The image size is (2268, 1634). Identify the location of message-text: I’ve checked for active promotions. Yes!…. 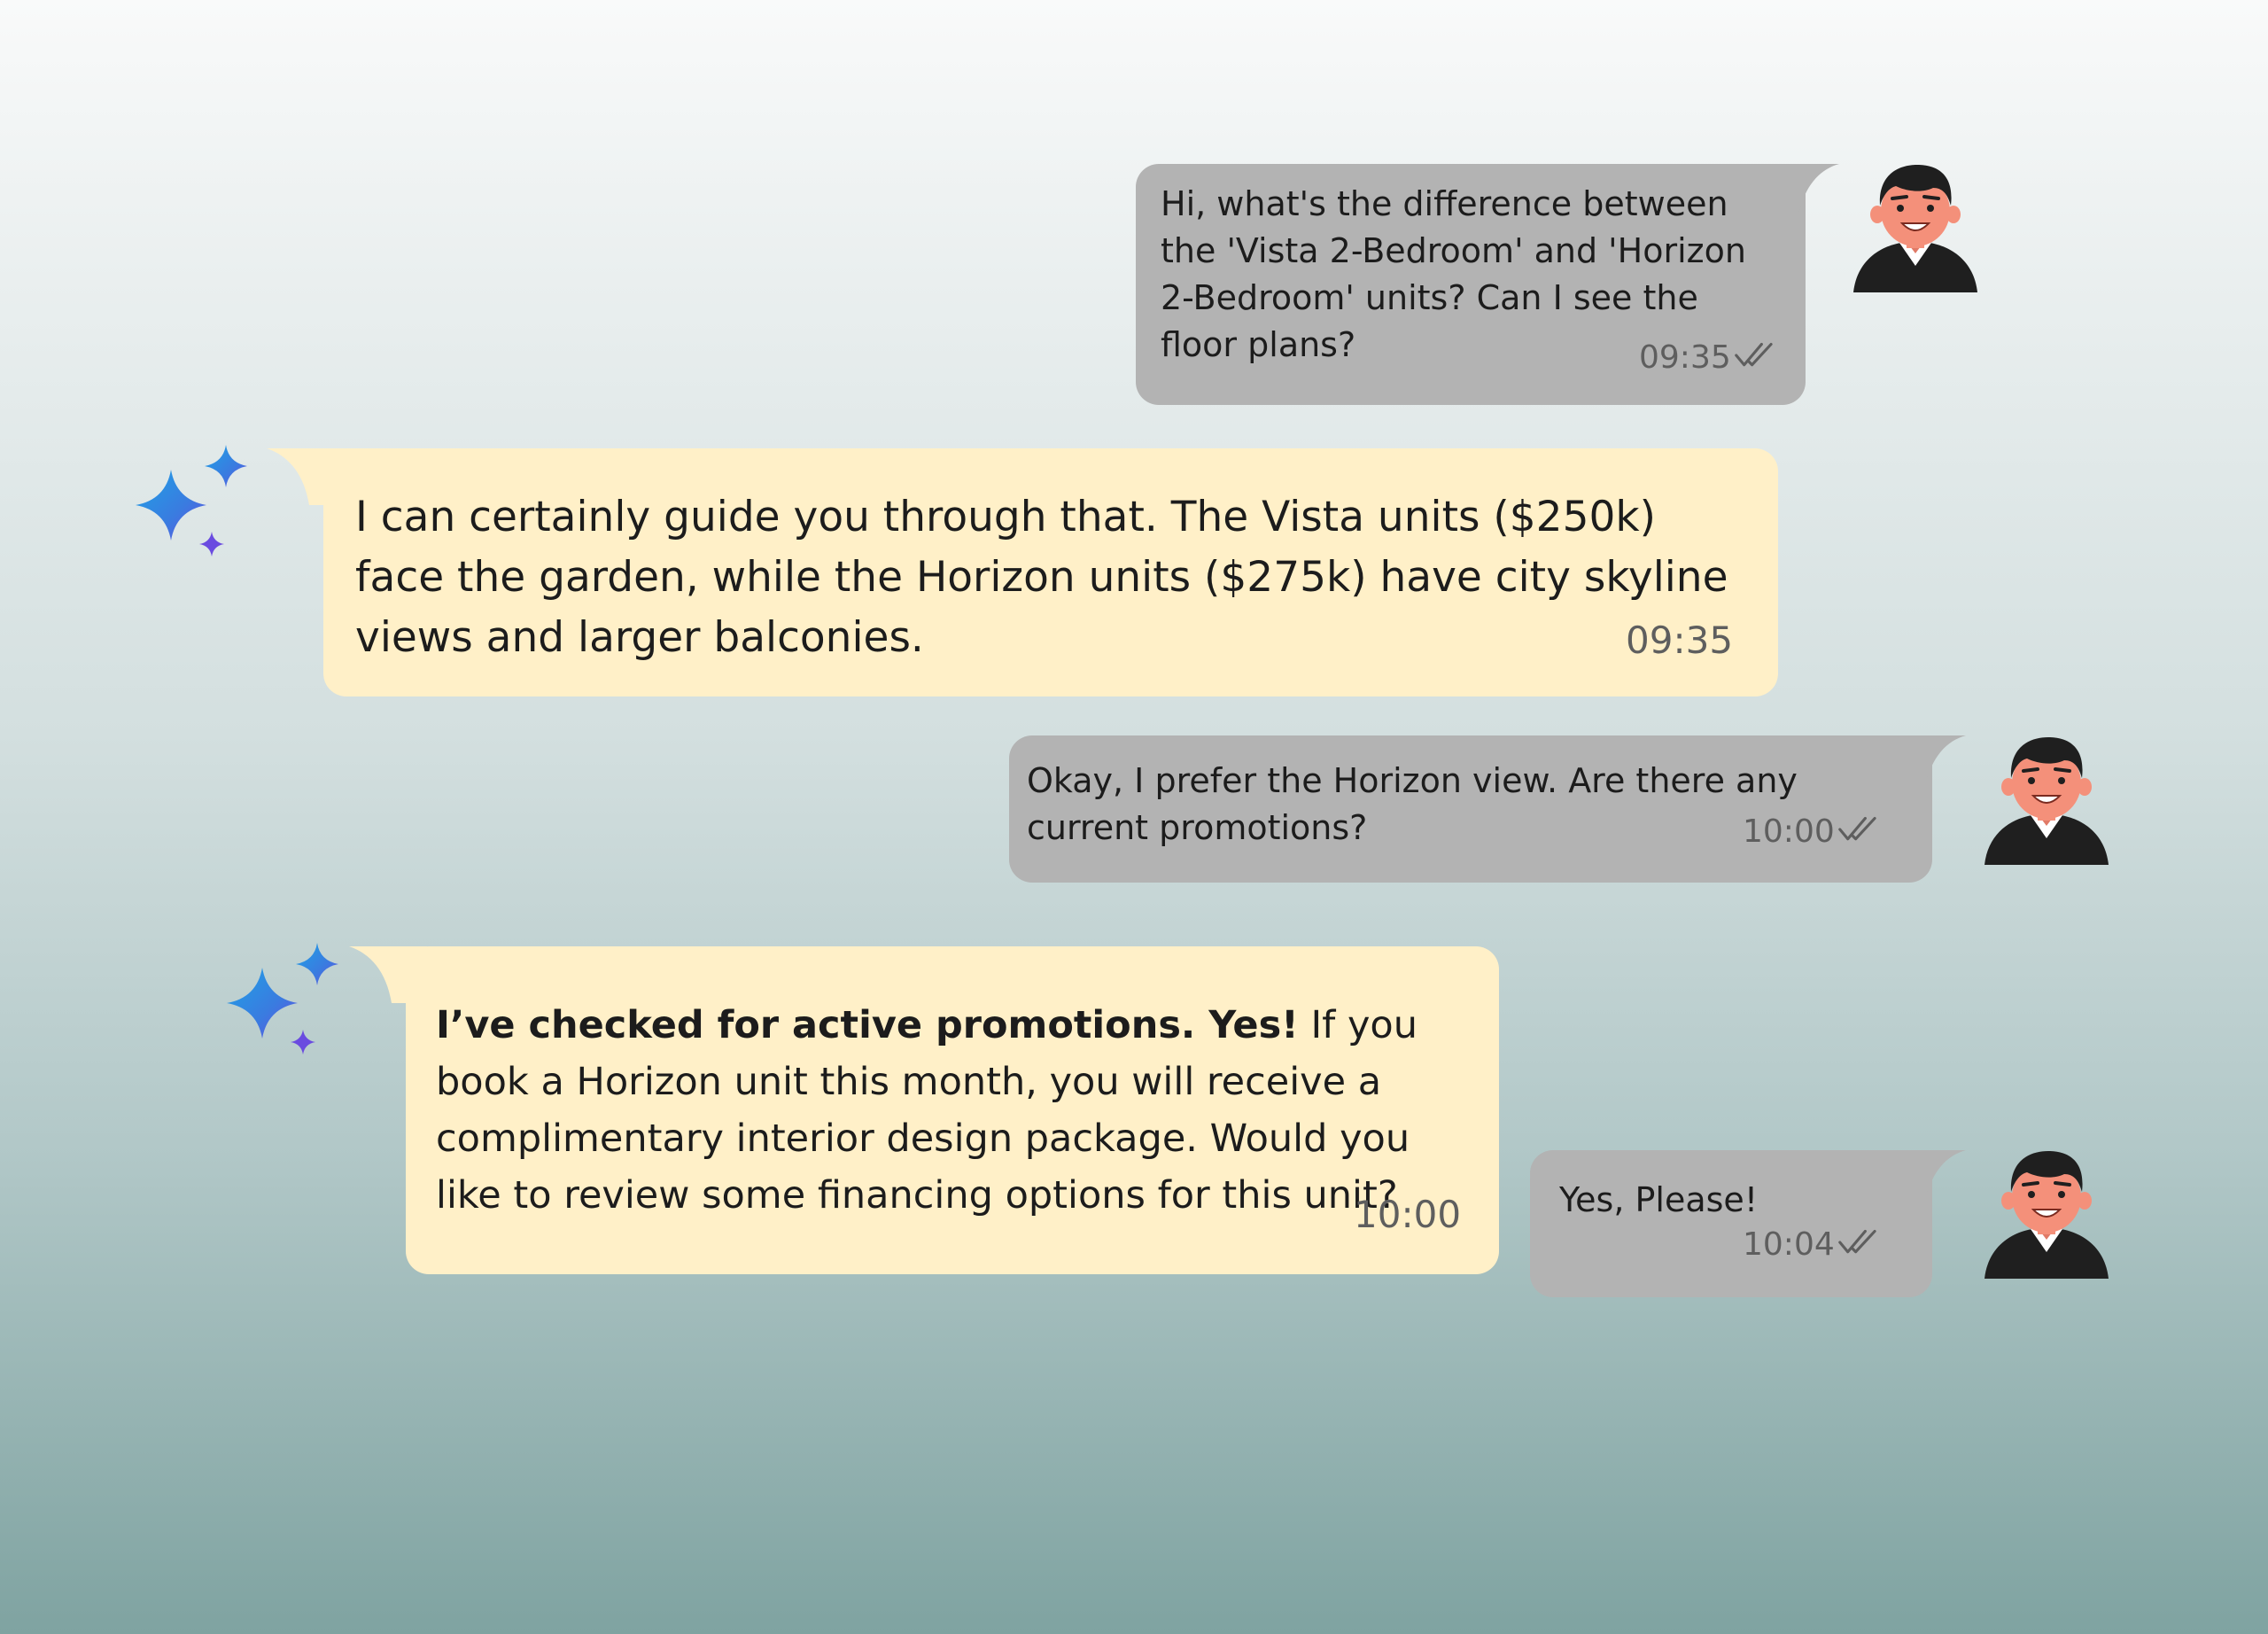
(928, 1110).